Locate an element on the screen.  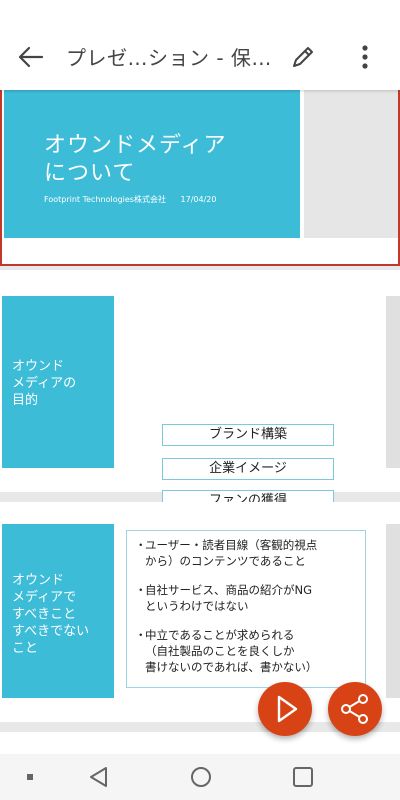
home-circle-icon is located at coordinates (201, 777).